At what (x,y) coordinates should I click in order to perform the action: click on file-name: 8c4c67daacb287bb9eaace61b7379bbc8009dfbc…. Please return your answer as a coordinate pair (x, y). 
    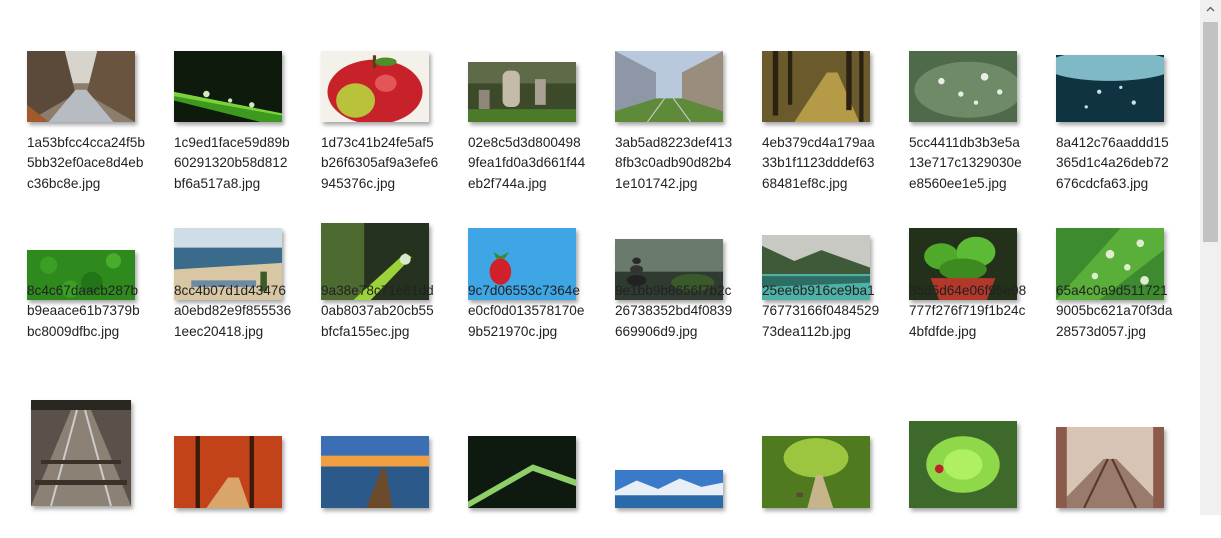
    Looking at the image, I should click on (83, 311).